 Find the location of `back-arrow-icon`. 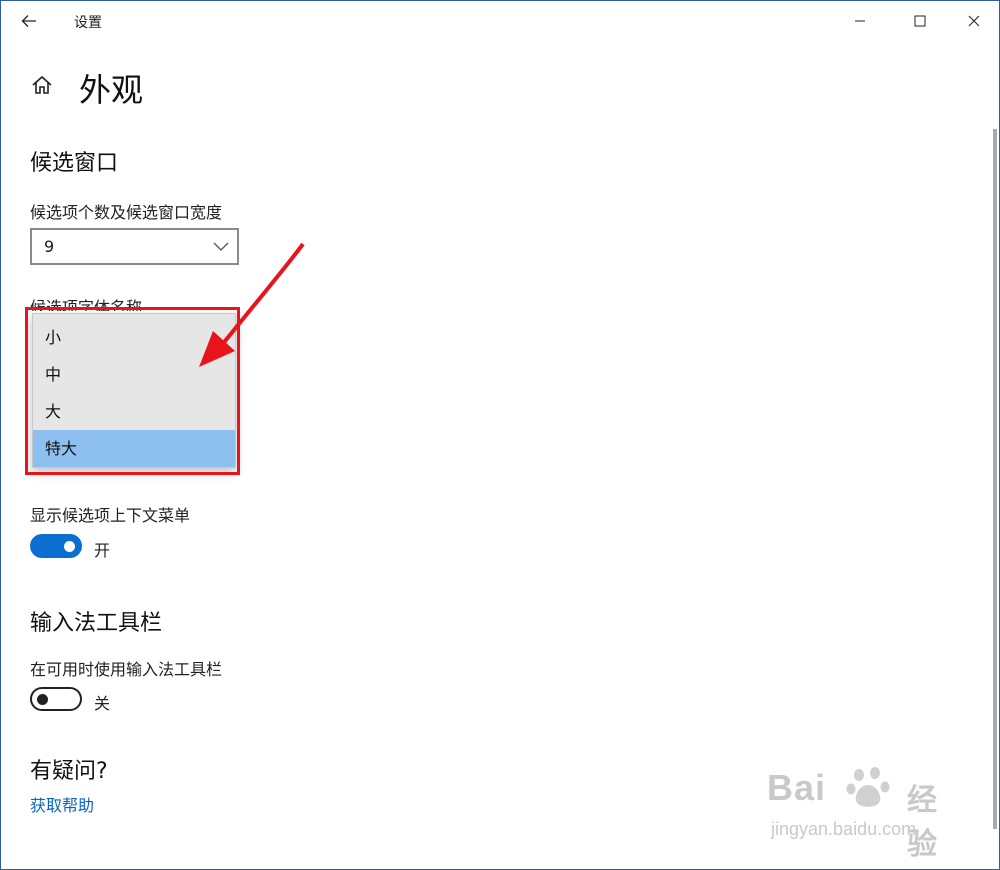

back-arrow-icon is located at coordinates (28, 21).